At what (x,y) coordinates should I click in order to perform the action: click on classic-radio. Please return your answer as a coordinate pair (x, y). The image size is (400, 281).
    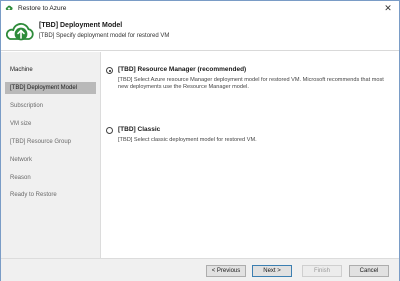
    Looking at the image, I should click on (109, 130).